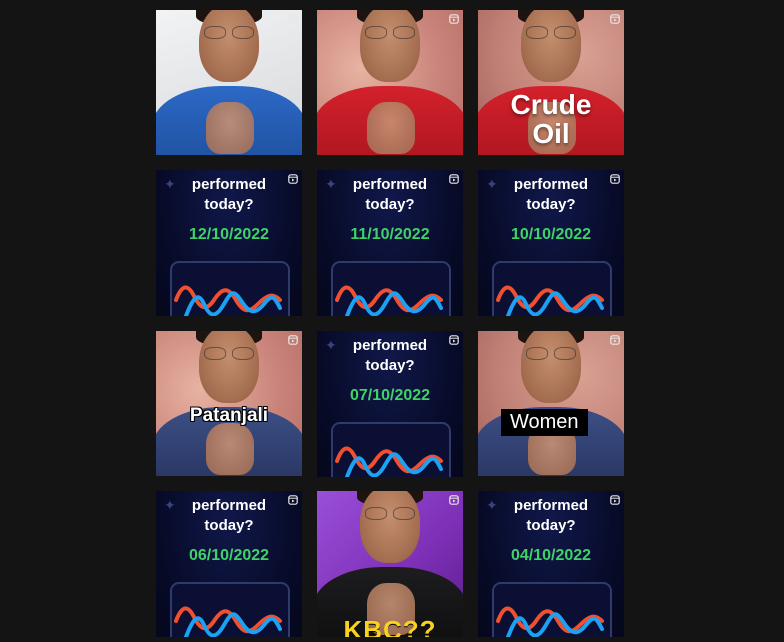 This screenshot has width=784, height=642. I want to click on clip-thumbnail: ✦ performed today? 10/10/2022, so click(551, 243).